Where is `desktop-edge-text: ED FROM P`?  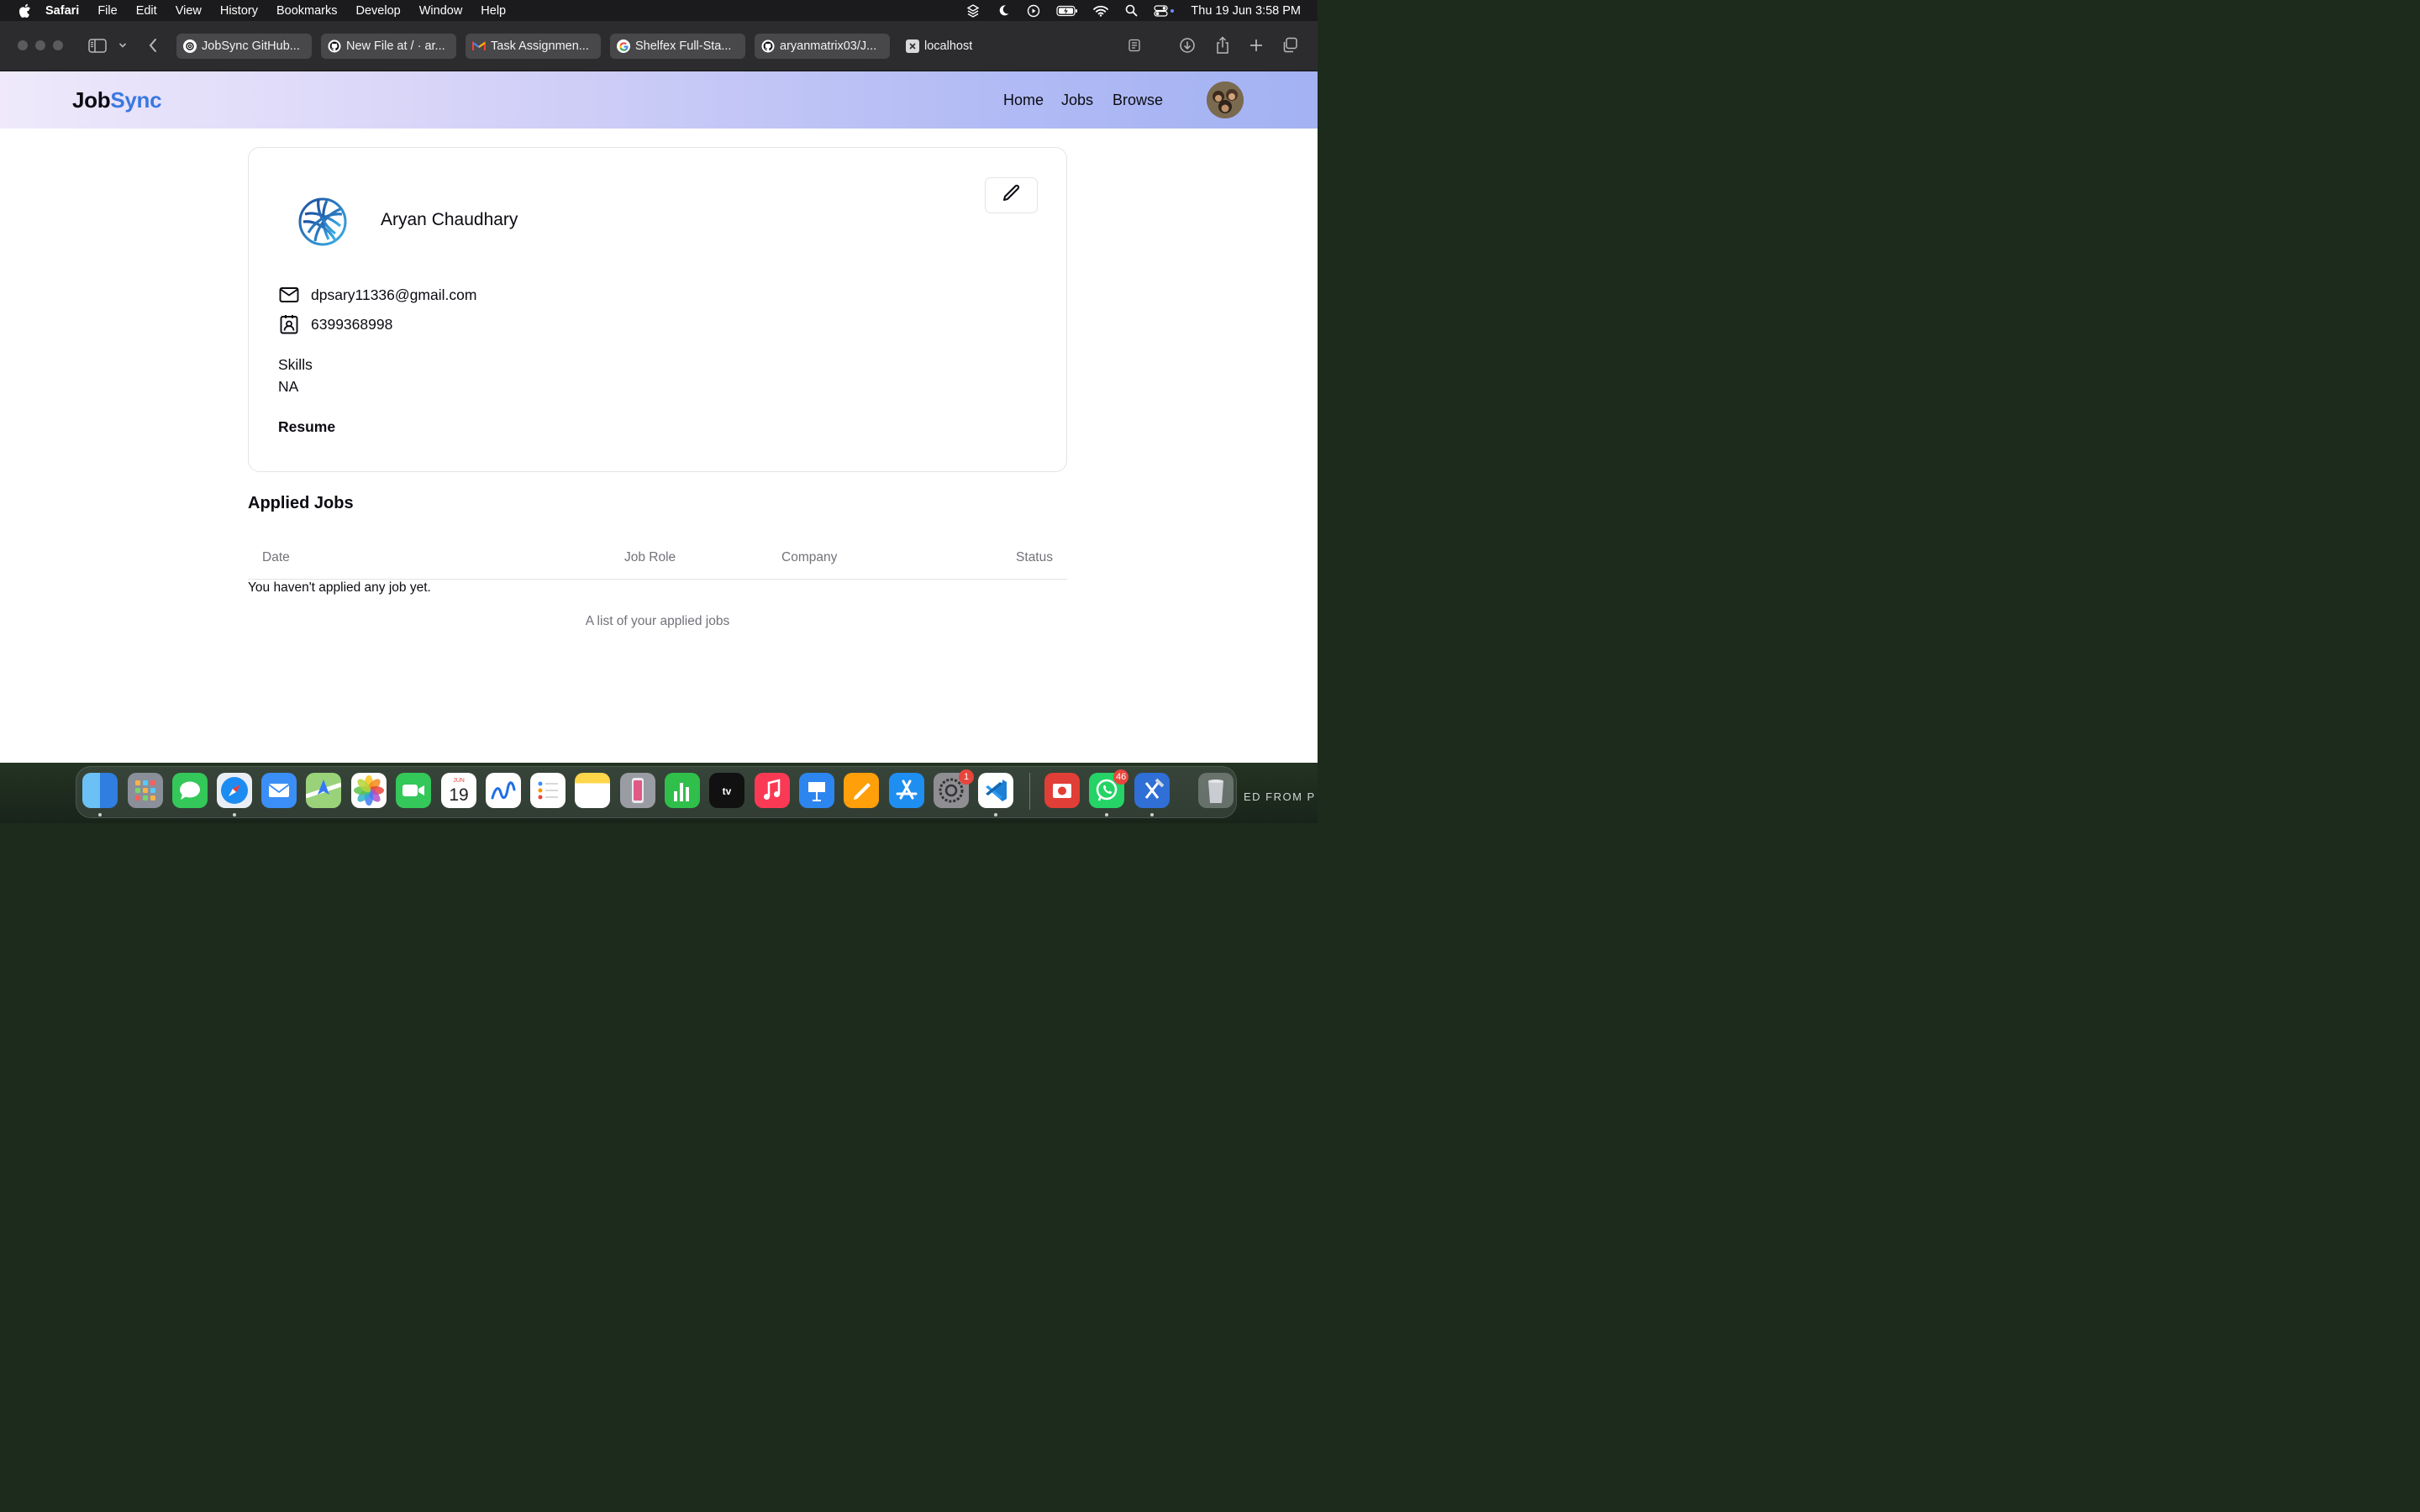
desktop-edge-text: ED FROM P is located at coordinates (1280, 796).